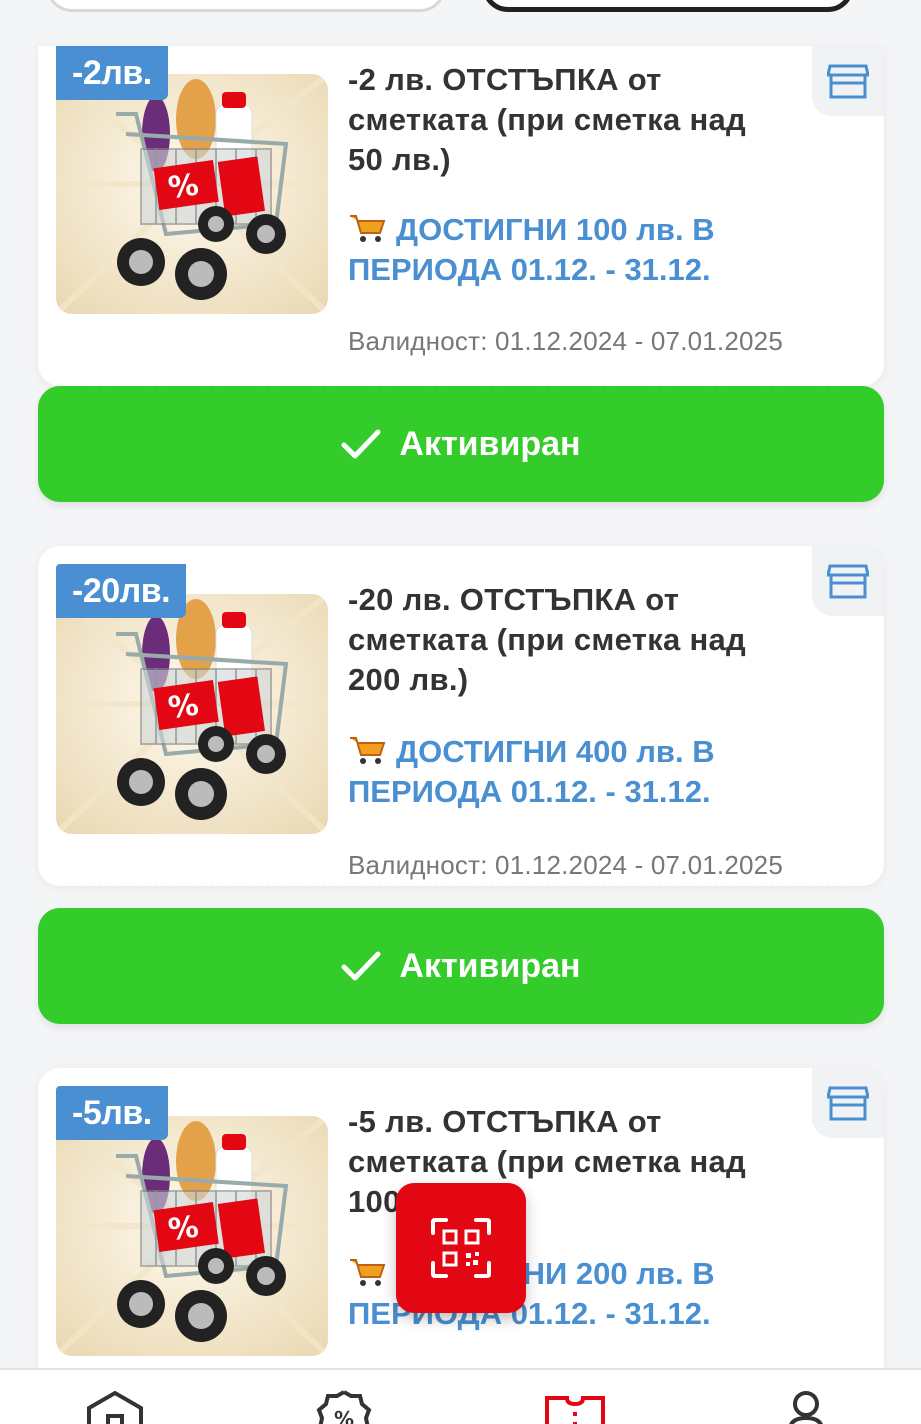  Describe the element at coordinates (461, 884) in the screenshot. I see `perforation` at that location.